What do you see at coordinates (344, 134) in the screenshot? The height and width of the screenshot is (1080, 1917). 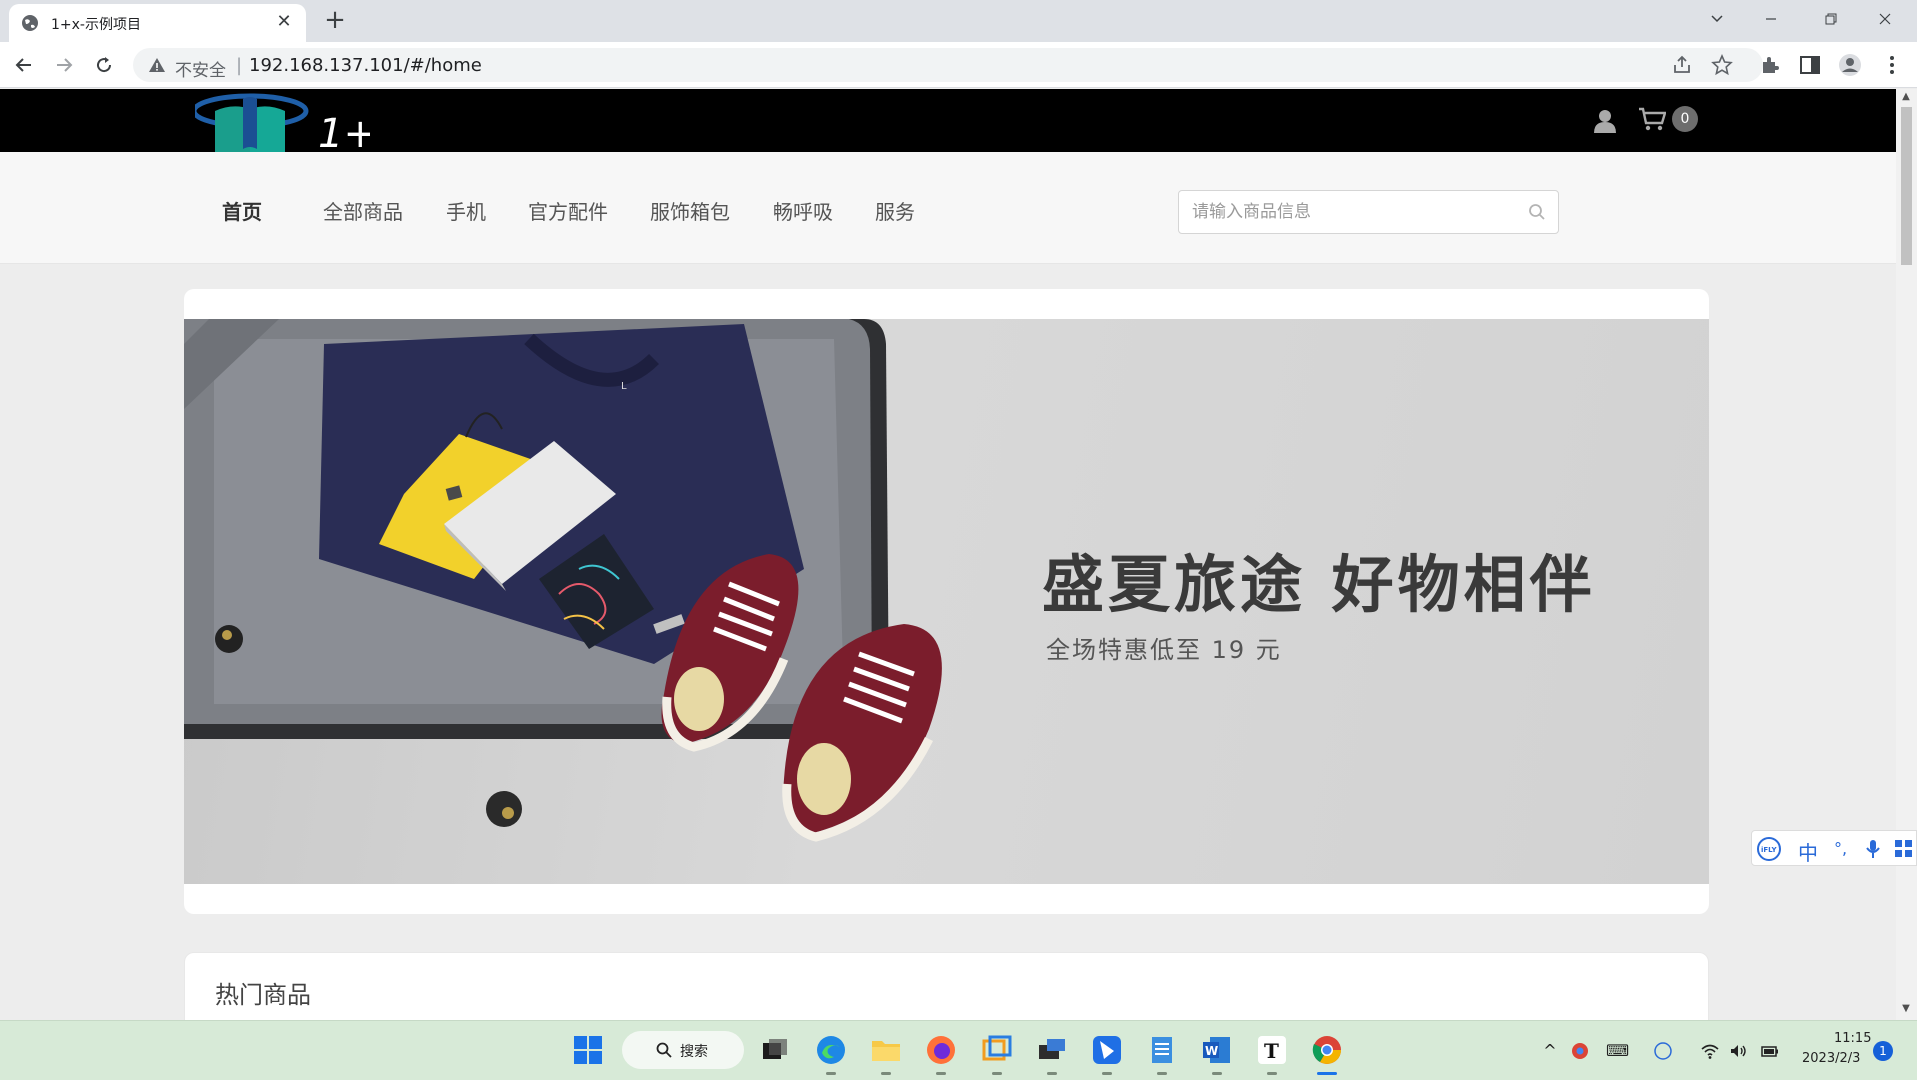 I see `svg-text: 1+` at bounding box center [344, 134].